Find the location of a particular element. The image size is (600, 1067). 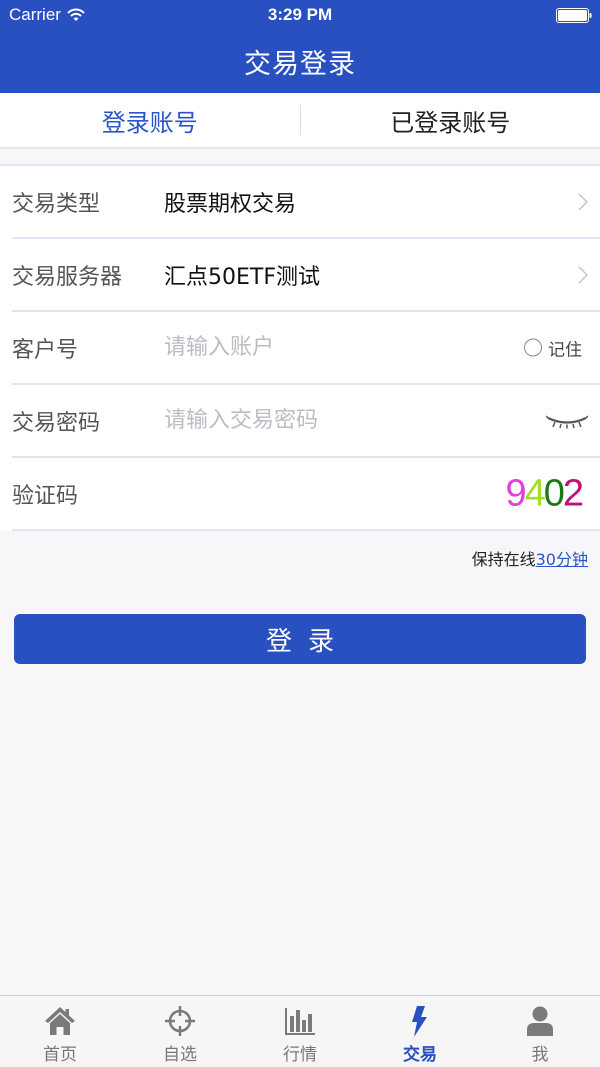

keep-online-prefix: 保持在线 is located at coordinates (503, 559).